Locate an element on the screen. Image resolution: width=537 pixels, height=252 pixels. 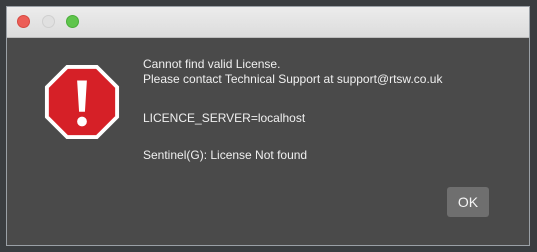
zoom-window-button is located at coordinates (72, 21).